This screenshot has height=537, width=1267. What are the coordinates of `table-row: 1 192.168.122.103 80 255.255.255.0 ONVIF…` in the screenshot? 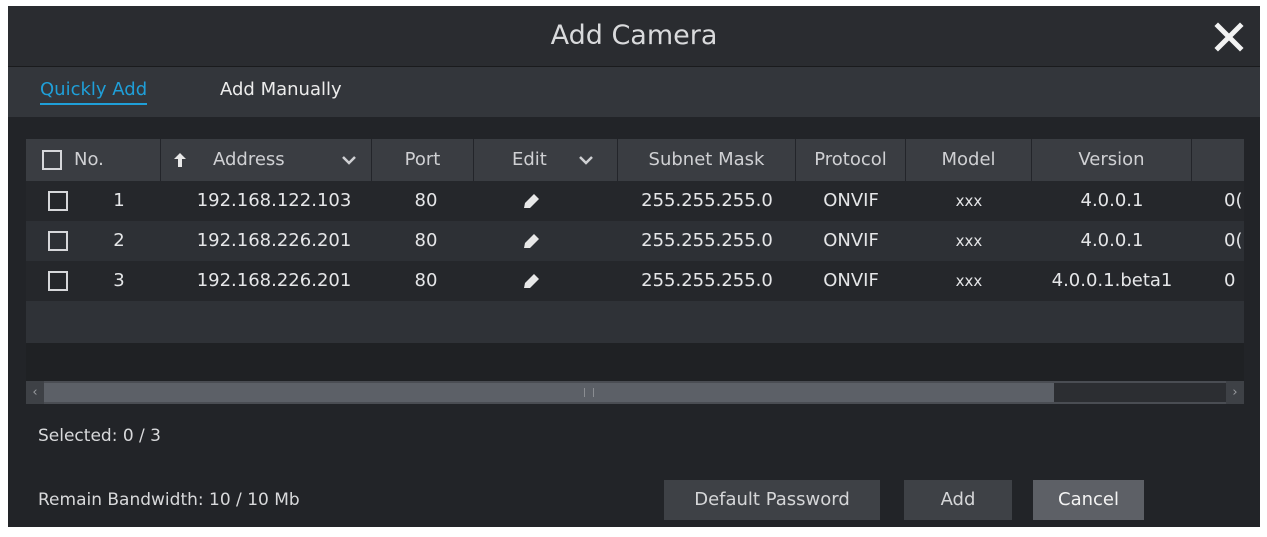 It's located at (635, 201).